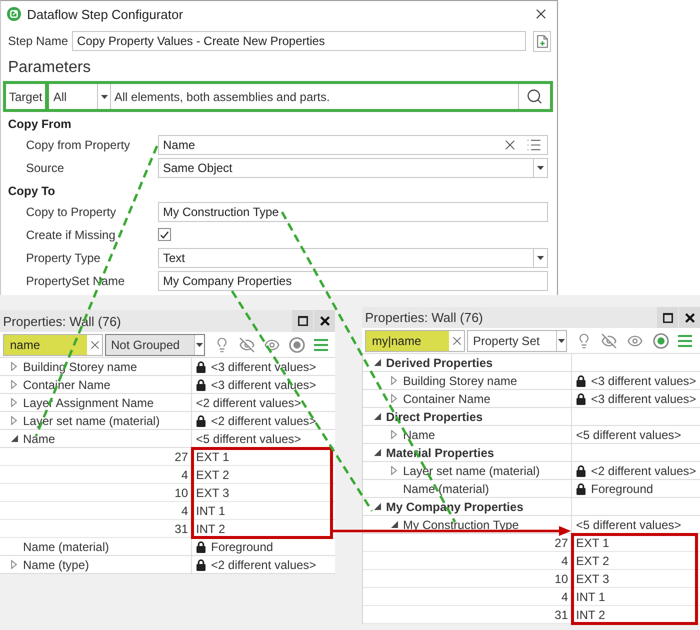 Image resolution: width=700 pixels, height=630 pixels. What do you see at coordinates (634, 340) in the screenshot?
I see `eye-icon` at bounding box center [634, 340].